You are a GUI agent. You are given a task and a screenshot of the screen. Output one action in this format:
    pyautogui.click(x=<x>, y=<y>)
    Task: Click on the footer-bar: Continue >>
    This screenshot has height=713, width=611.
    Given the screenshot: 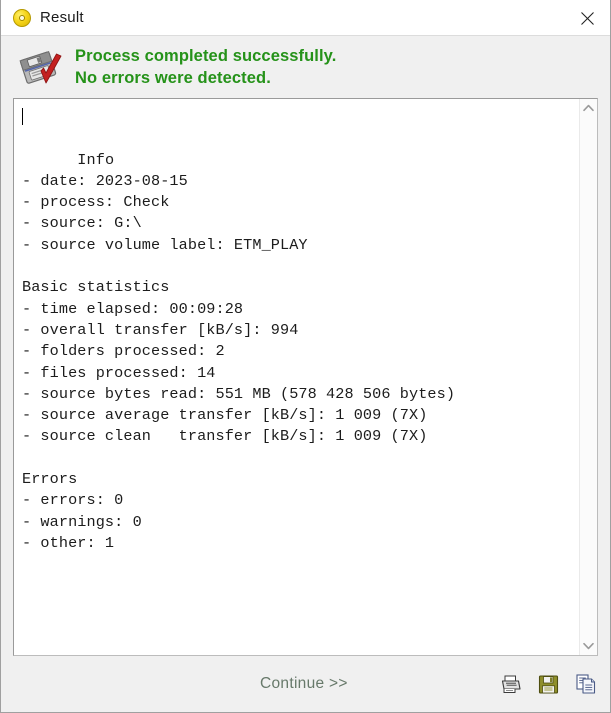 What is the action you would take?
    pyautogui.click(x=305, y=684)
    